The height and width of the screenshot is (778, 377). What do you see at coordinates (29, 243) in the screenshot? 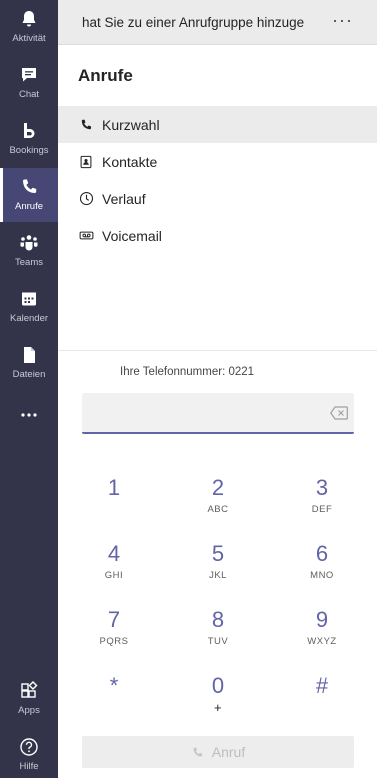
I see `teams-icon` at bounding box center [29, 243].